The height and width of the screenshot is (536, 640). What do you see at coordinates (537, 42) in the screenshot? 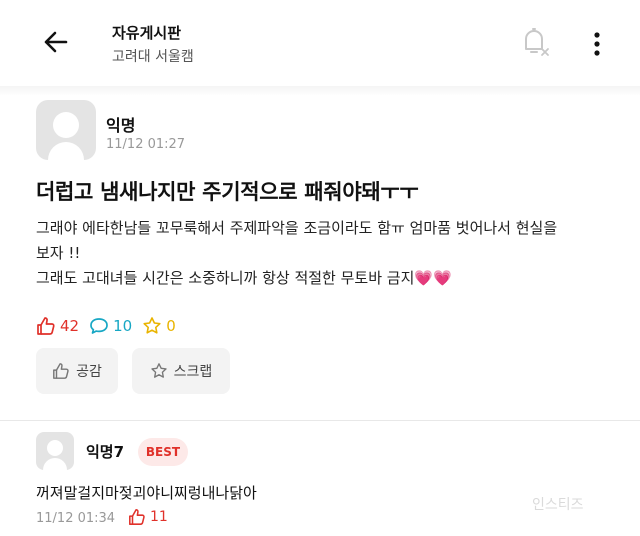
I see `bell-off-icon` at bounding box center [537, 42].